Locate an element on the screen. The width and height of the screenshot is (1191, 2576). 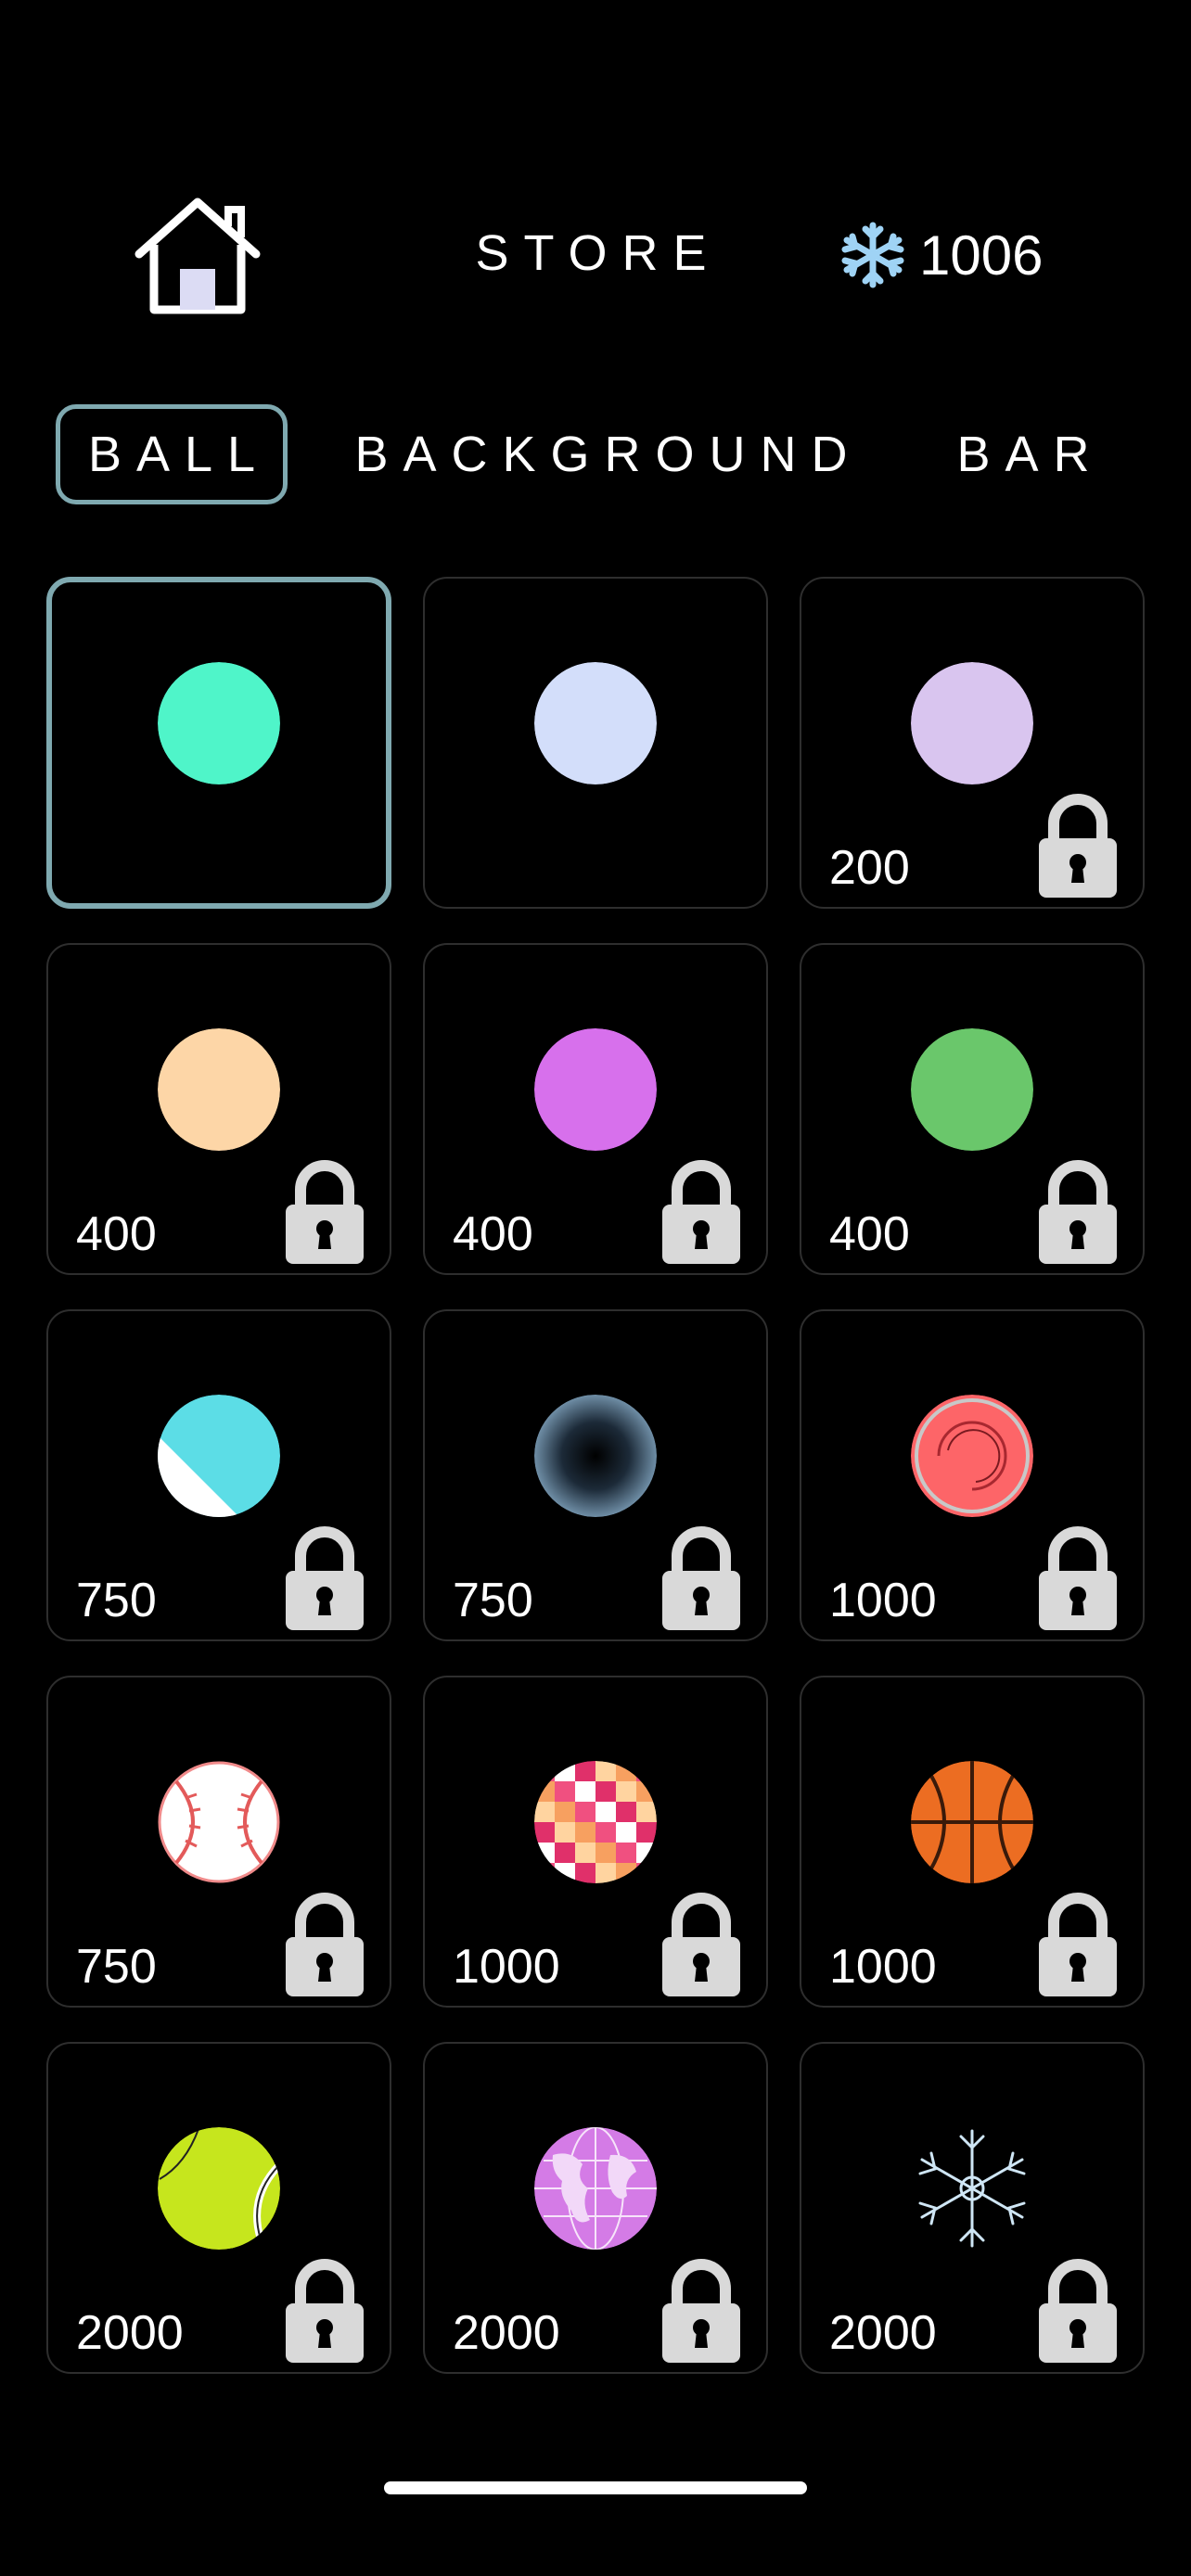
ball-item-tennis: 2000 is located at coordinates (218, 2208).